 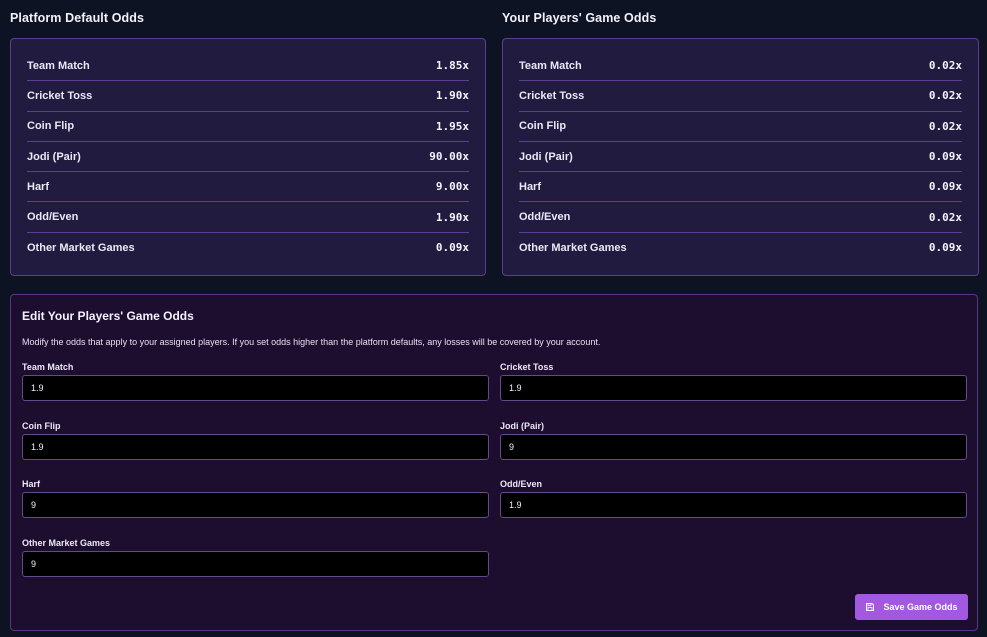 I want to click on edit-odds-title: Edit Your Players' Game Odds, so click(x=108, y=316).